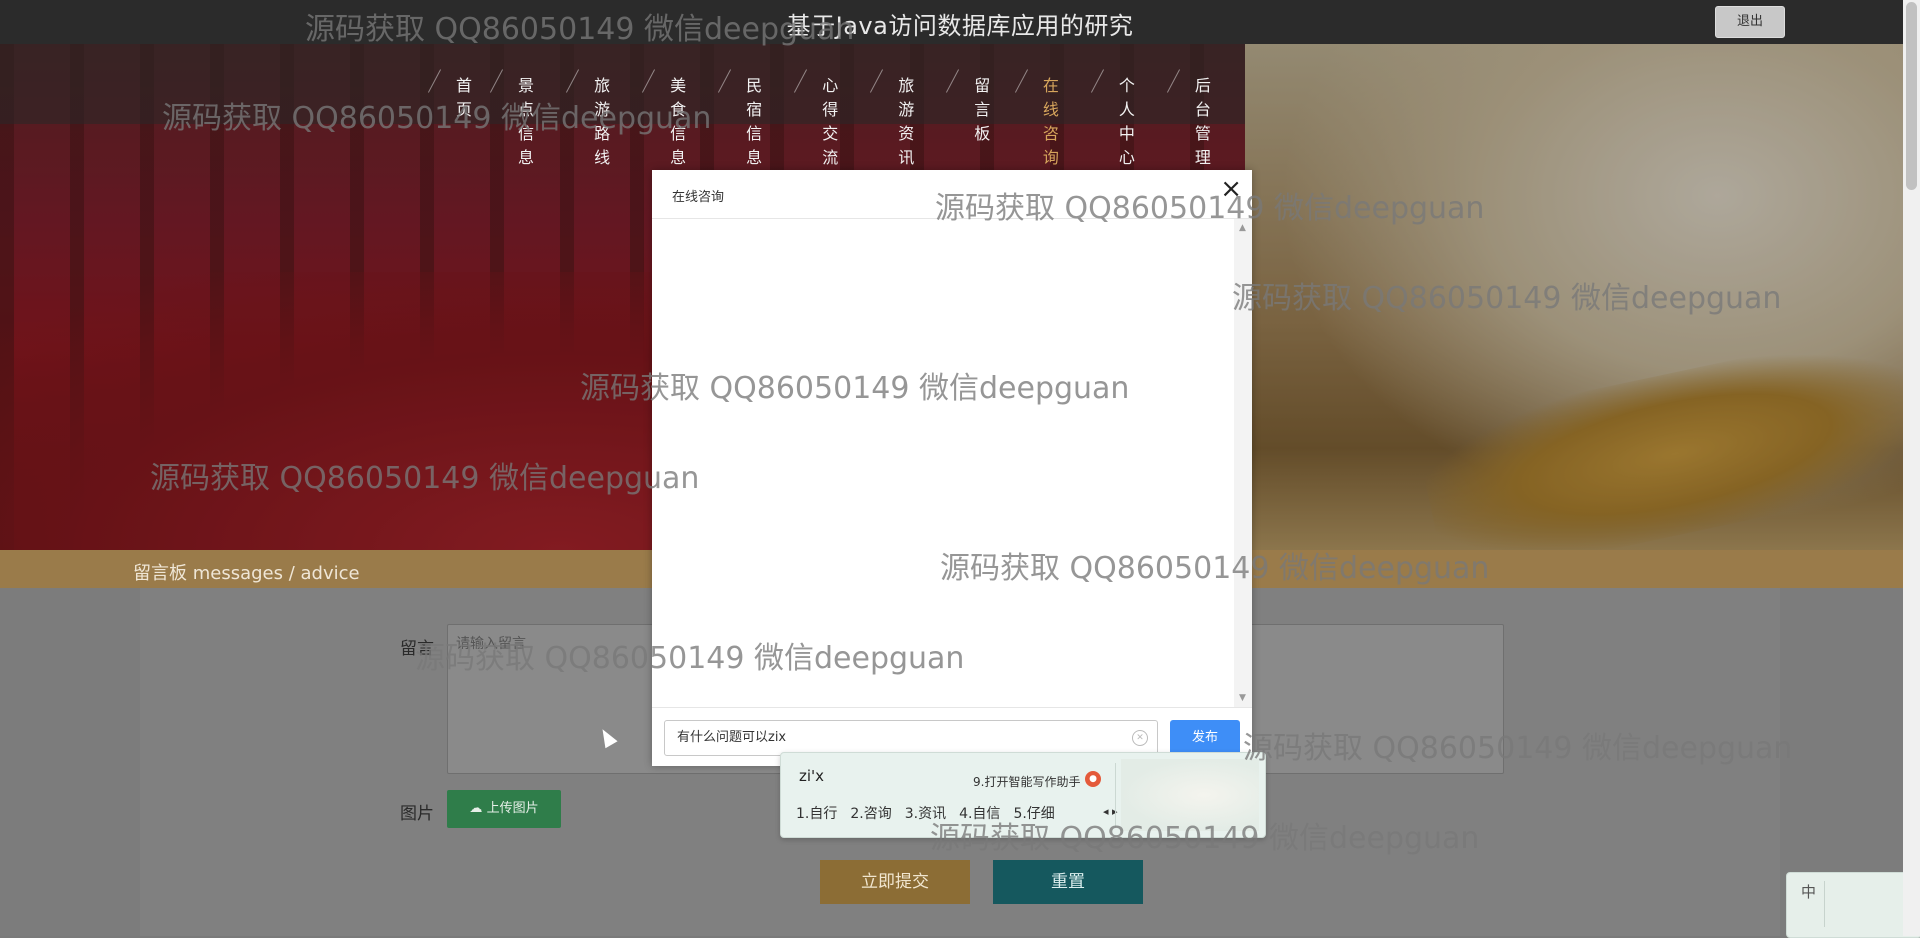  What do you see at coordinates (512, 808) in the screenshot?
I see `upload-label: 上传图片` at bounding box center [512, 808].